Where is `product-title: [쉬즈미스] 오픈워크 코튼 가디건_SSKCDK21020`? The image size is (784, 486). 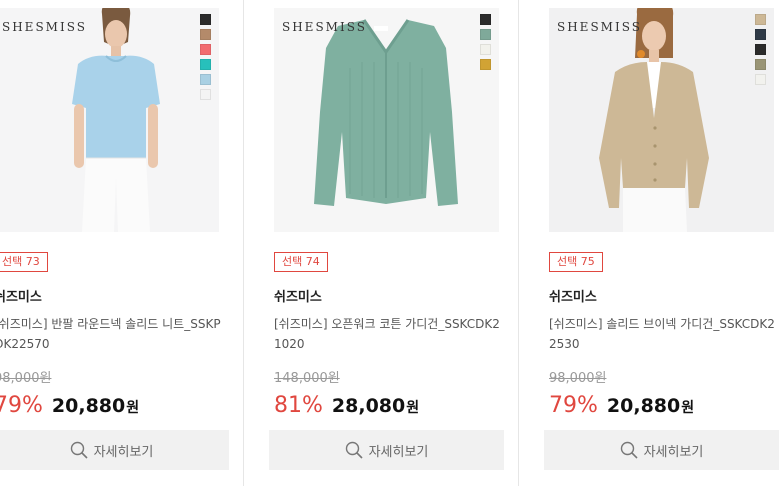
product-title: [쉬즈미스] 오픈워크 코튼 가디건_SSKCDK21020 is located at coordinates (388, 334).